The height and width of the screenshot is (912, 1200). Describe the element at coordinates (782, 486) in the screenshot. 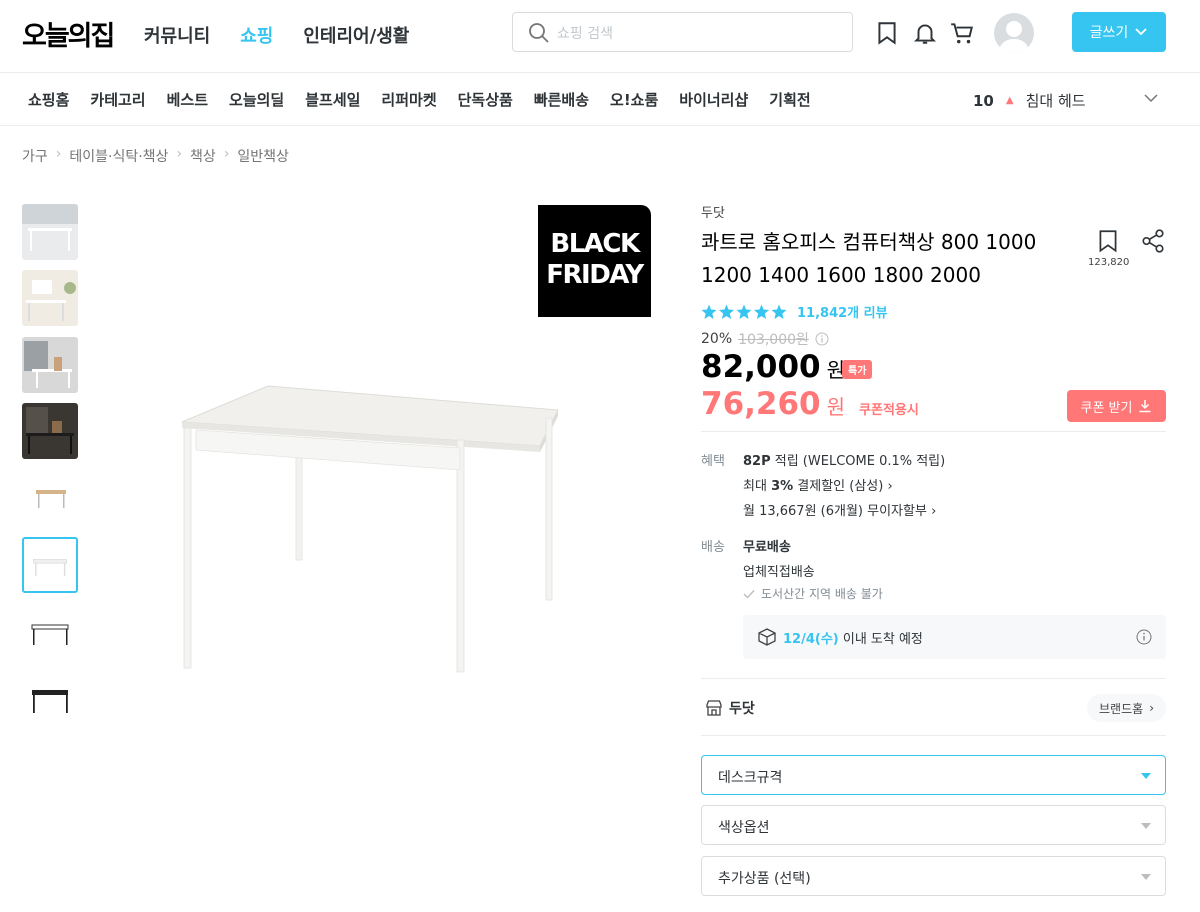

I see `card-bold: 3%` at that location.